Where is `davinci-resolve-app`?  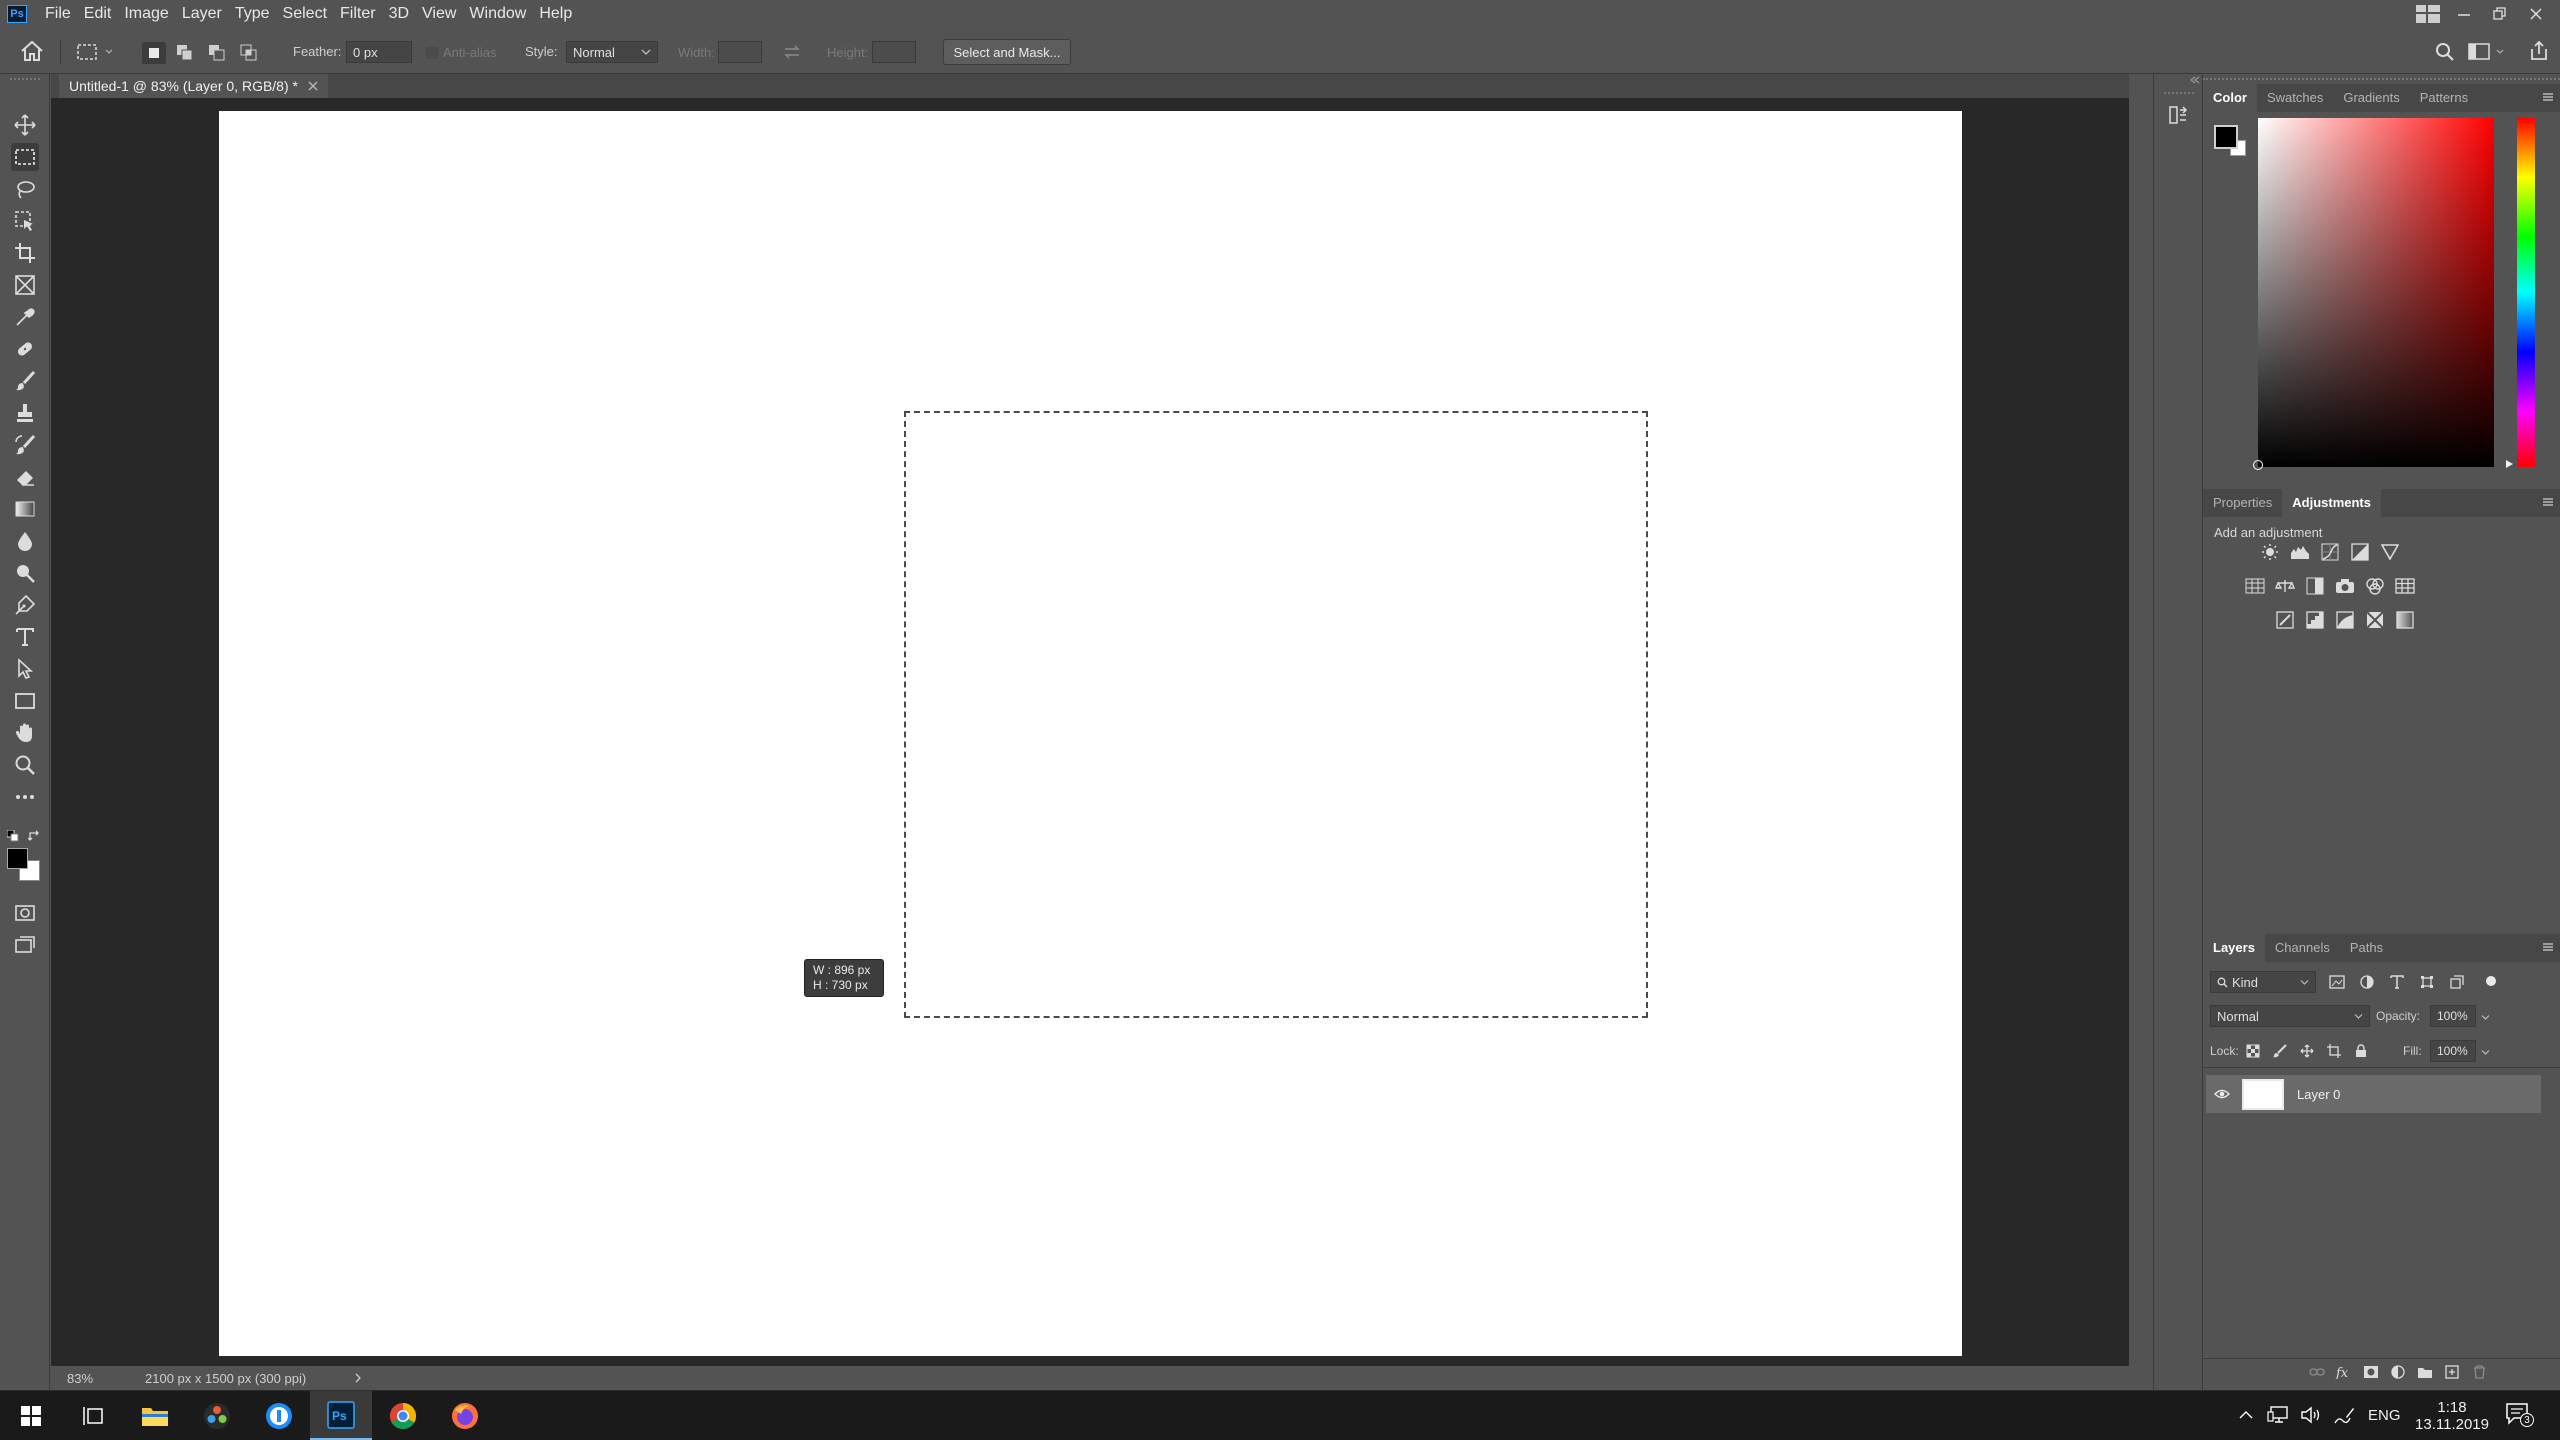
davinci-resolve-app is located at coordinates (217, 1415).